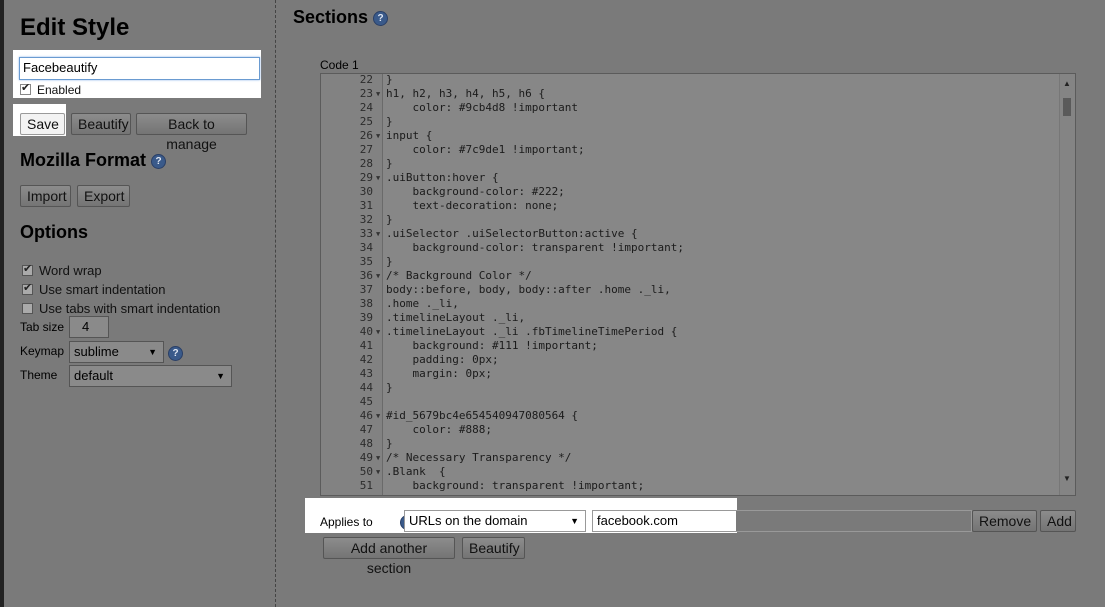 This screenshot has height=607, width=1105. I want to click on keymap-select: sublime ▼, so click(116, 352).